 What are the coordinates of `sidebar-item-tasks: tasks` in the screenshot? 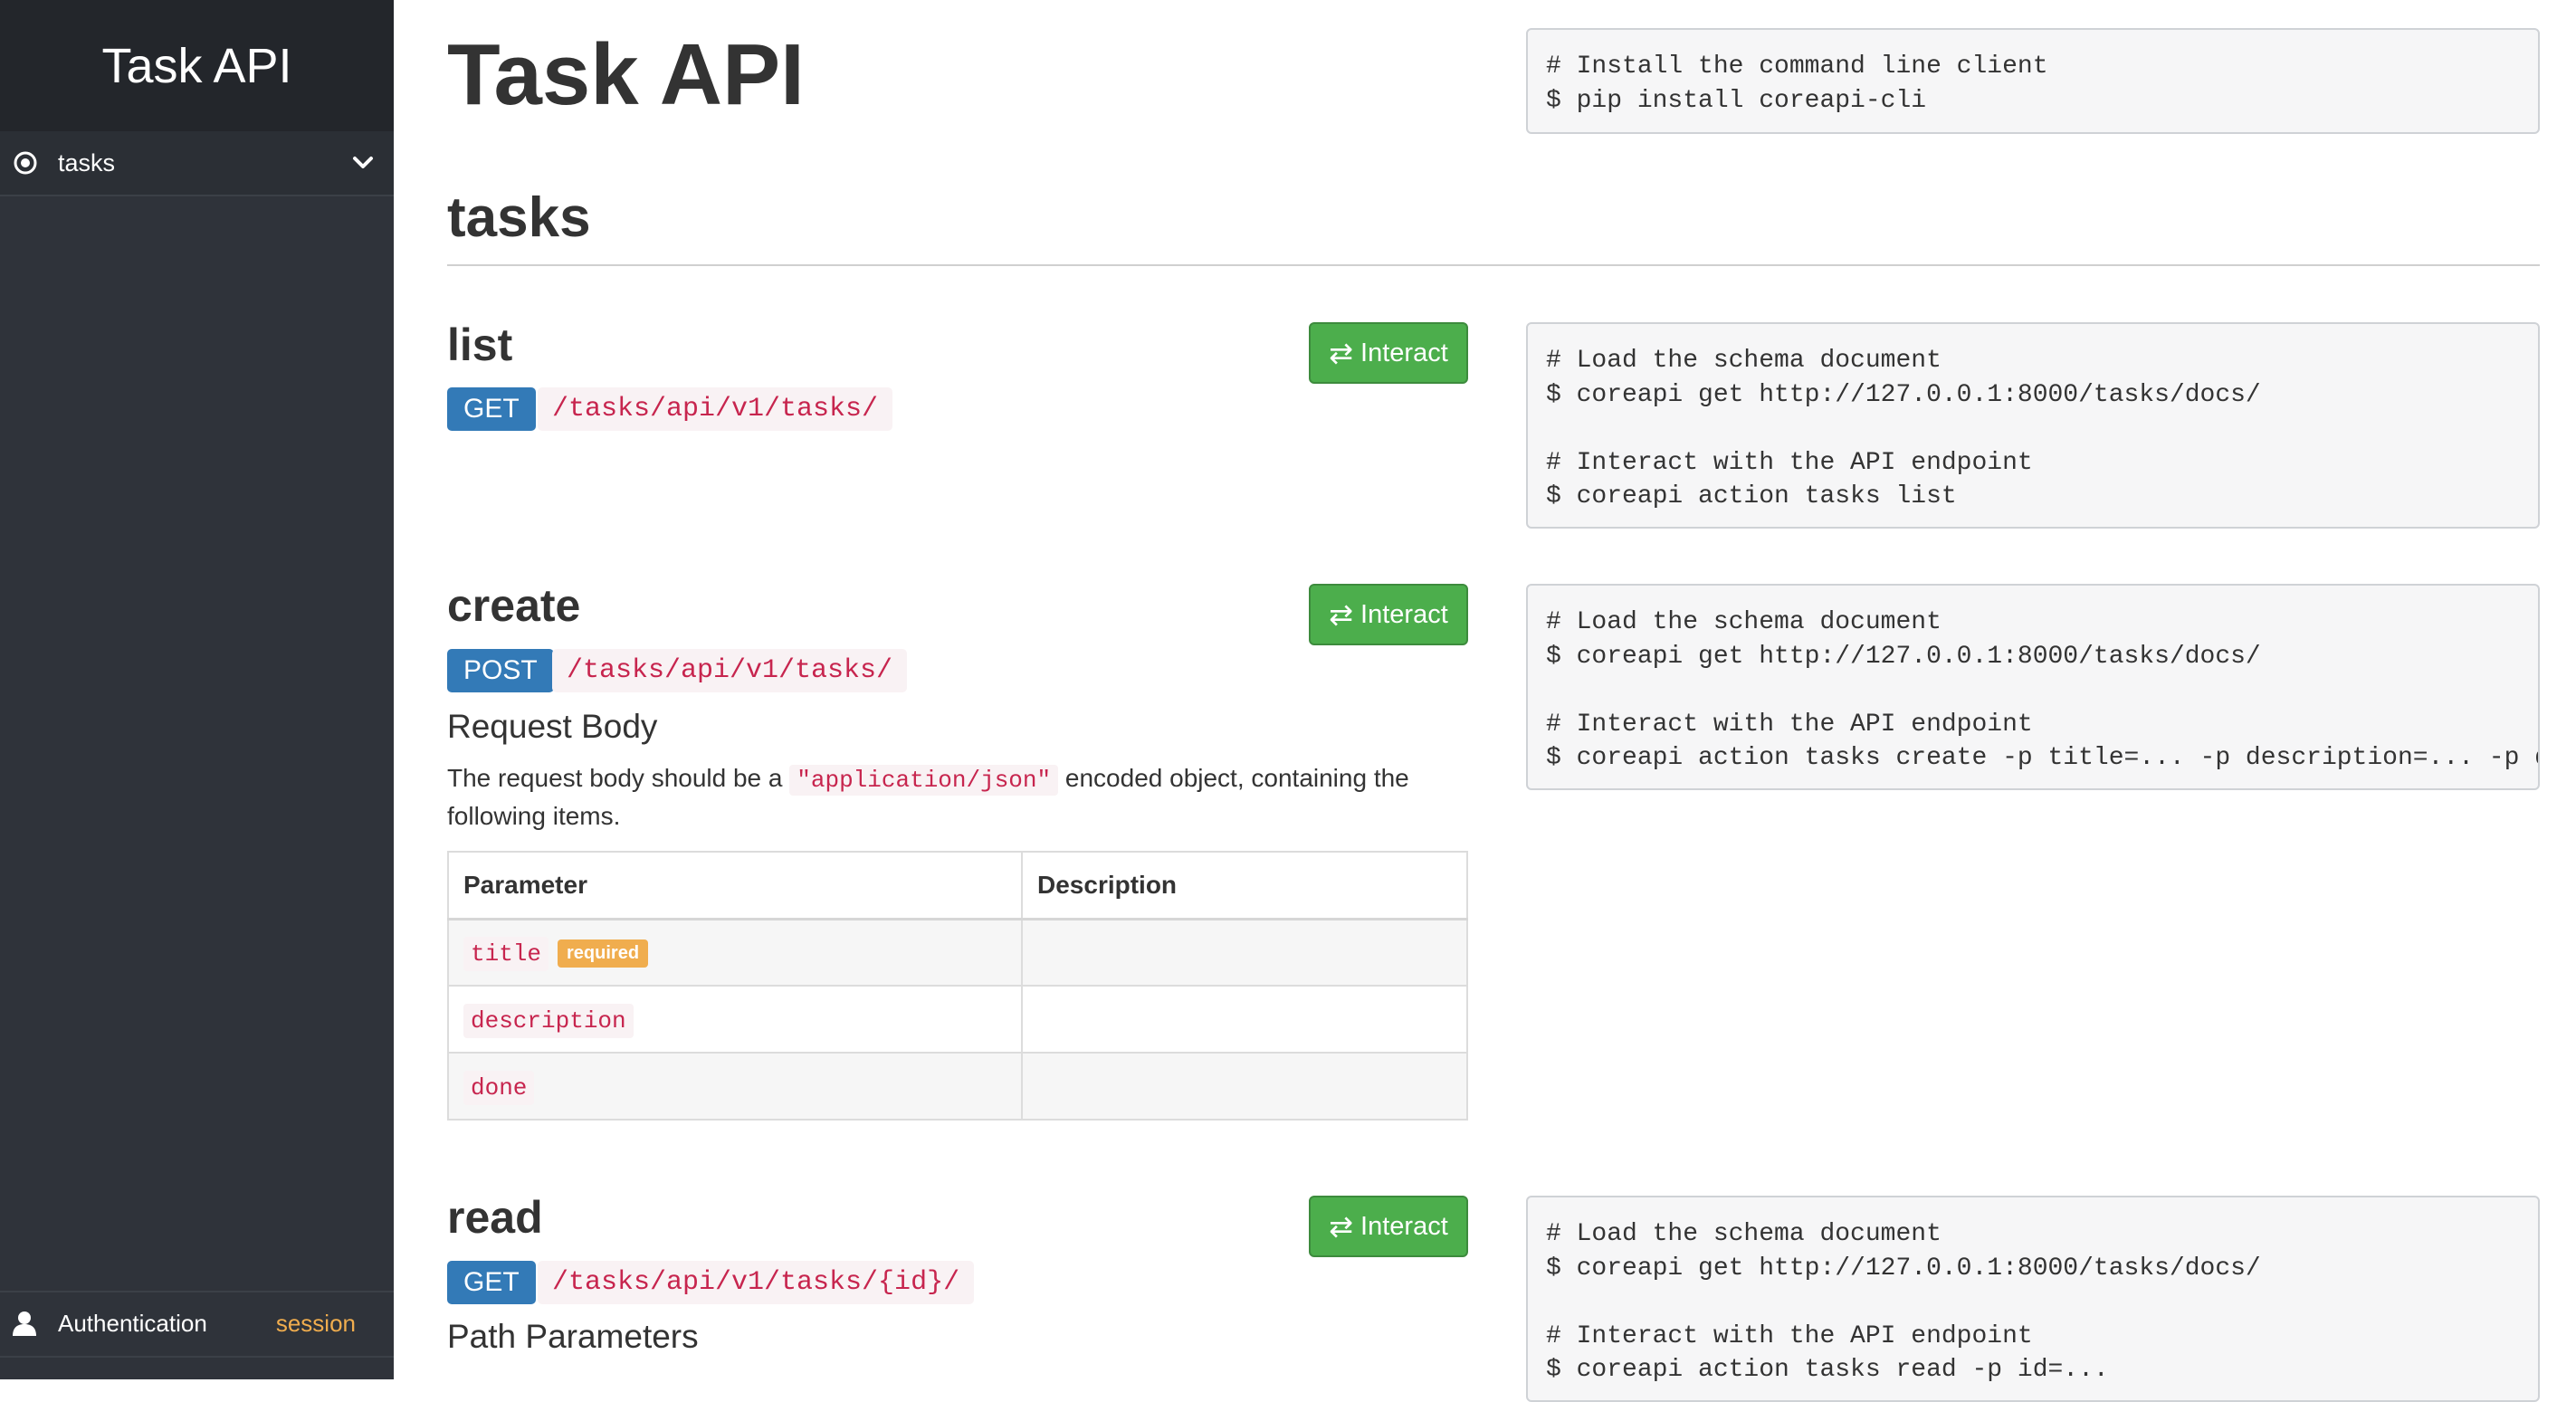 It's located at (197, 163).